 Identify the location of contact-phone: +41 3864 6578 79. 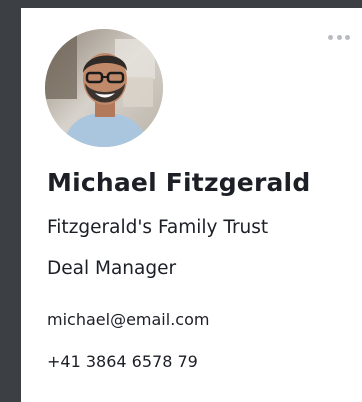
(122, 361).